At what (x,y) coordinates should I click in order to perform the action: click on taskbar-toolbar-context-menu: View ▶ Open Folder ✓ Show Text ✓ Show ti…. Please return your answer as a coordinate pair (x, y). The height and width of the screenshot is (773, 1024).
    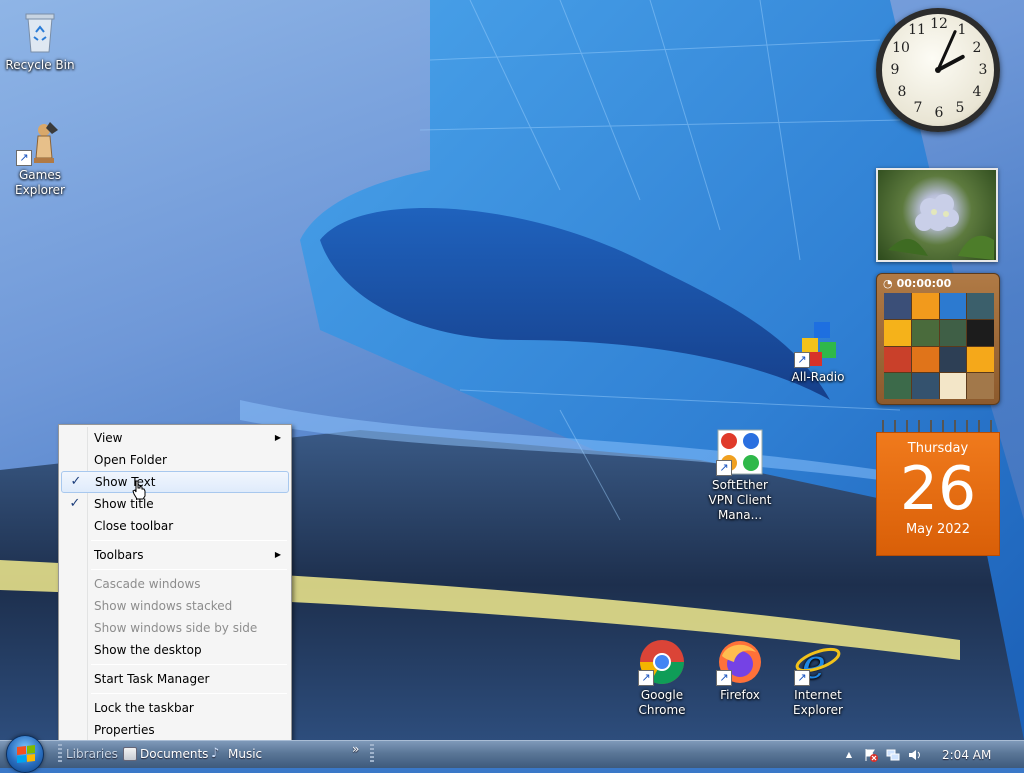
    Looking at the image, I should click on (175, 586).